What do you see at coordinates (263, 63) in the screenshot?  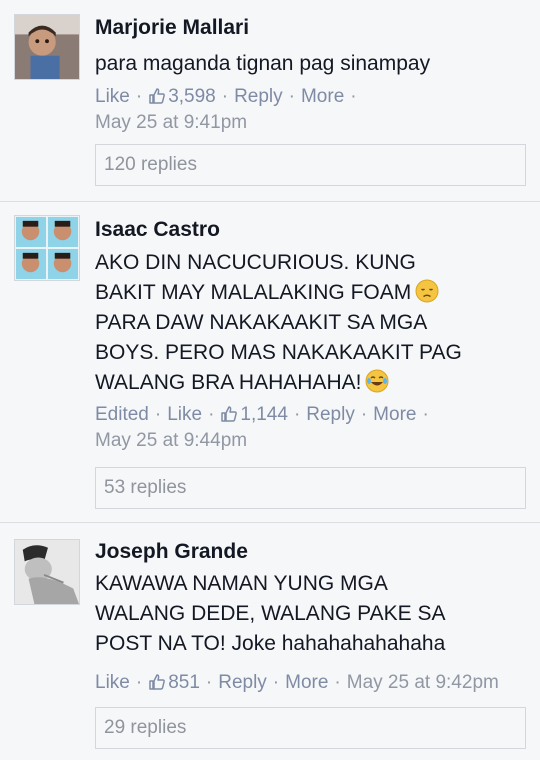 I see `comment-text-line: para maganda tignan pag sinampay` at bounding box center [263, 63].